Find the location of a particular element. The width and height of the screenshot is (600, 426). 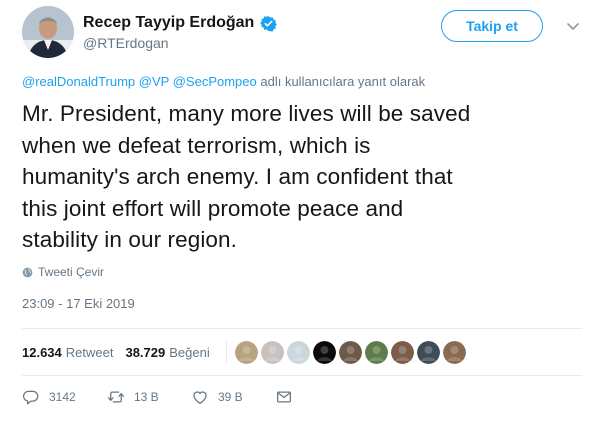

mention-link: @SecPompeo is located at coordinates (215, 81).